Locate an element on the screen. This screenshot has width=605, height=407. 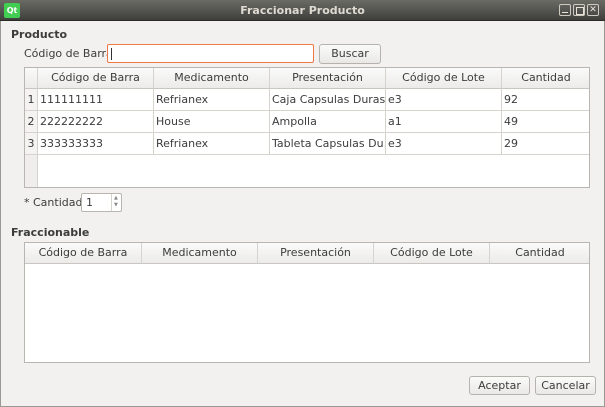
table-cell-lote: a1 is located at coordinates (444, 122).